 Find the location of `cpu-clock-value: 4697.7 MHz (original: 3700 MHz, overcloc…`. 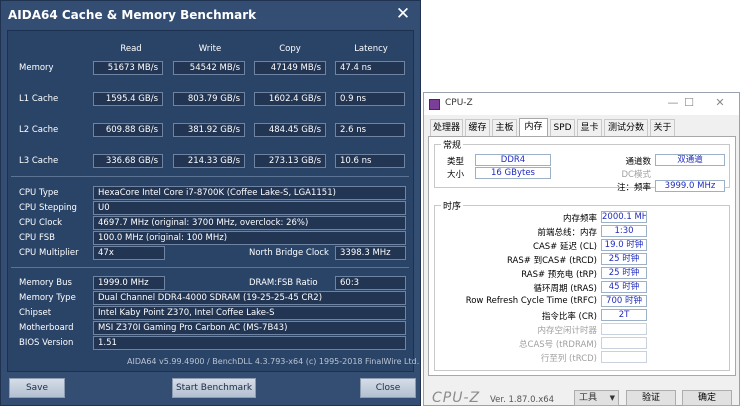

cpu-clock-value: 4697.7 MHz (original: 3700 MHz, overcloc… is located at coordinates (249, 223).